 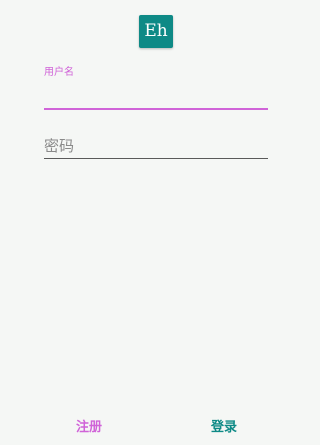 I want to click on login-button: 登录, so click(x=224, y=428).